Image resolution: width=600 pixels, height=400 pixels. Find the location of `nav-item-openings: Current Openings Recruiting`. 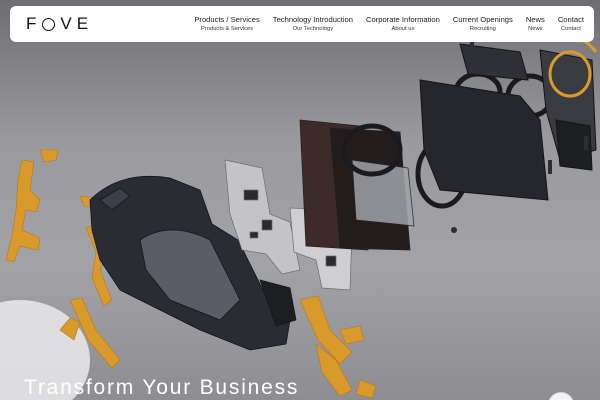

nav-item-openings: Current Openings Recruiting is located at coordinates (483, 24).